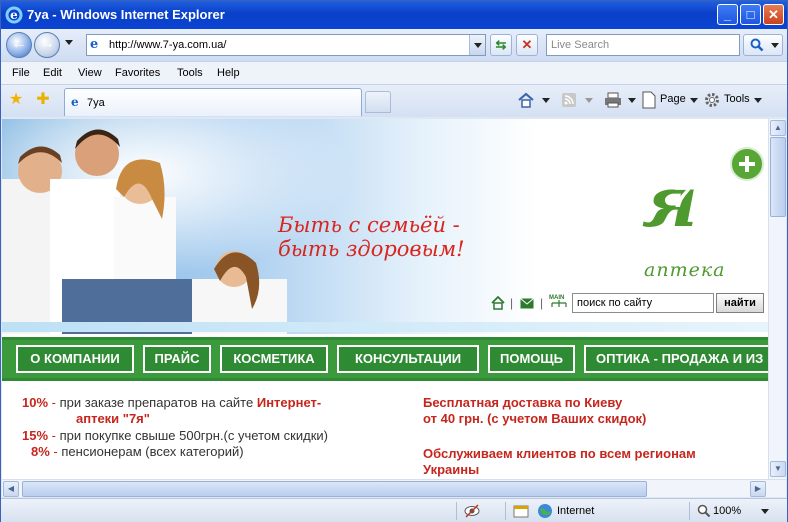  Describe the element at coordinates (213, 102) in the screenshot. I see `tab-7ya: e 7ya` at that location.